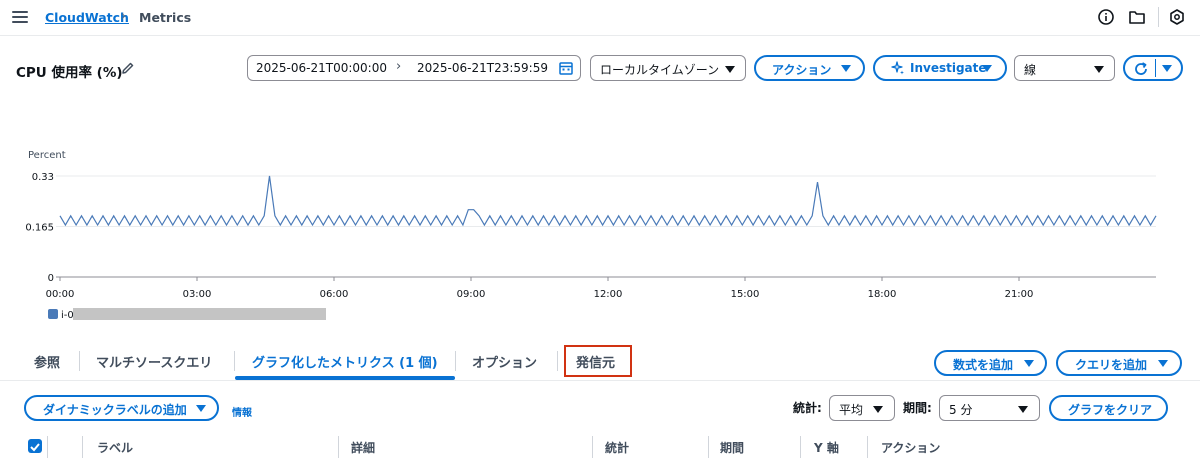  I want to click on period-label: 期間:, so click(917, 408).